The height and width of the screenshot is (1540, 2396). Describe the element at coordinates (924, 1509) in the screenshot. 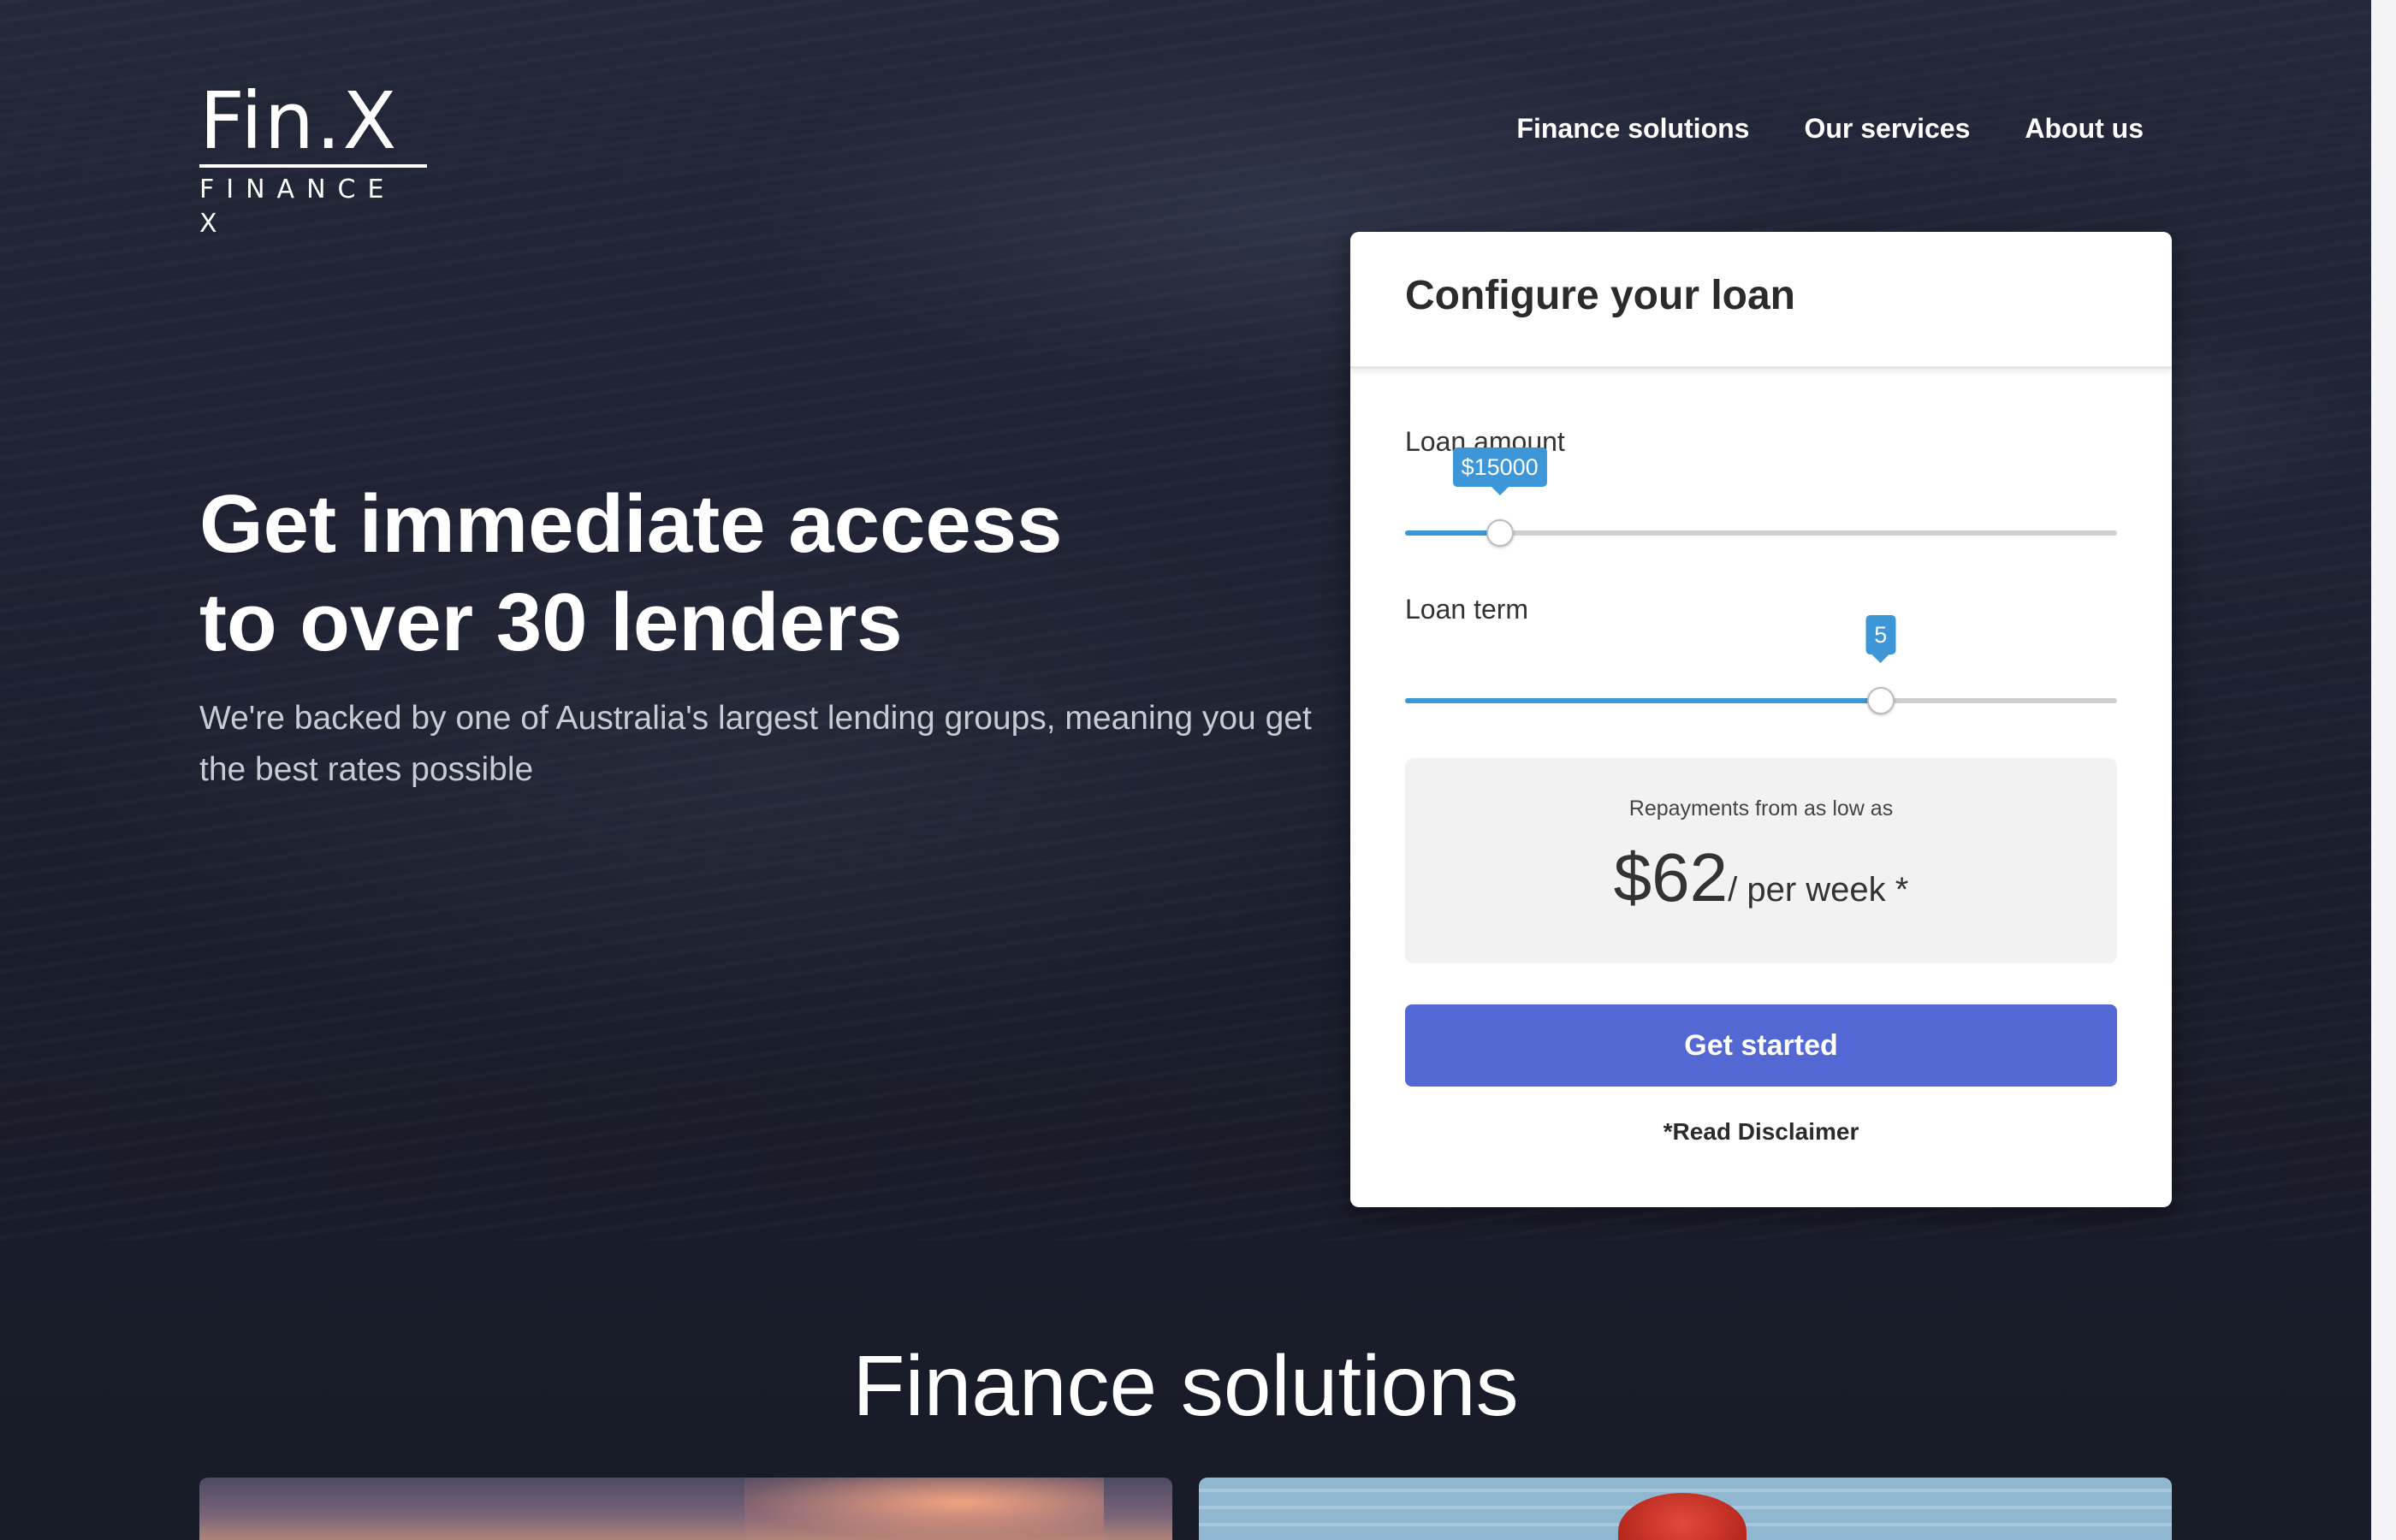

I see `sunset-glow` at that location.